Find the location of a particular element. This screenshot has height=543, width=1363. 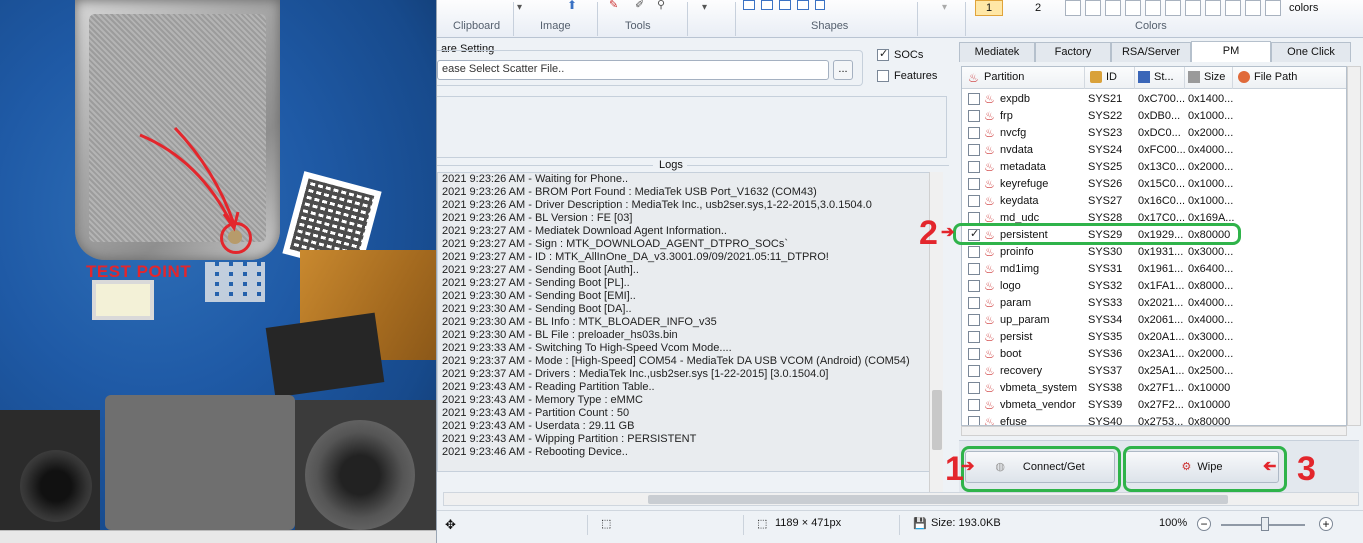

picker-icon: ✐ is located at coordinates (639, 5).